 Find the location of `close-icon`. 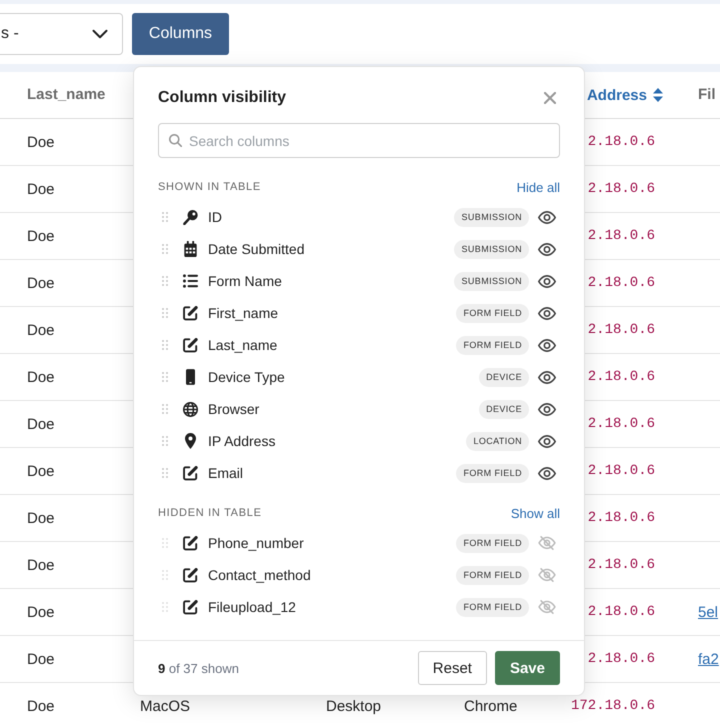

close-icon is located at coordinates (550, 98).